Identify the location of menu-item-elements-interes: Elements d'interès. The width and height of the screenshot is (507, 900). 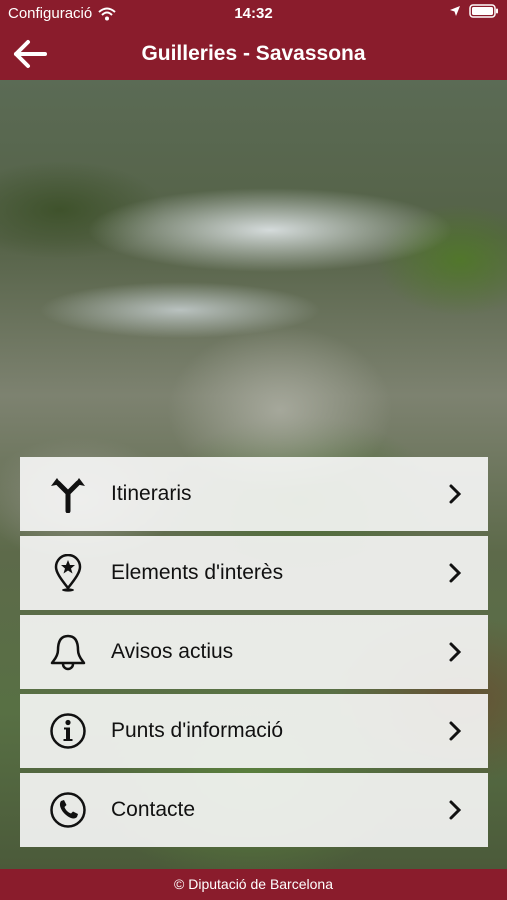
(254, 573).